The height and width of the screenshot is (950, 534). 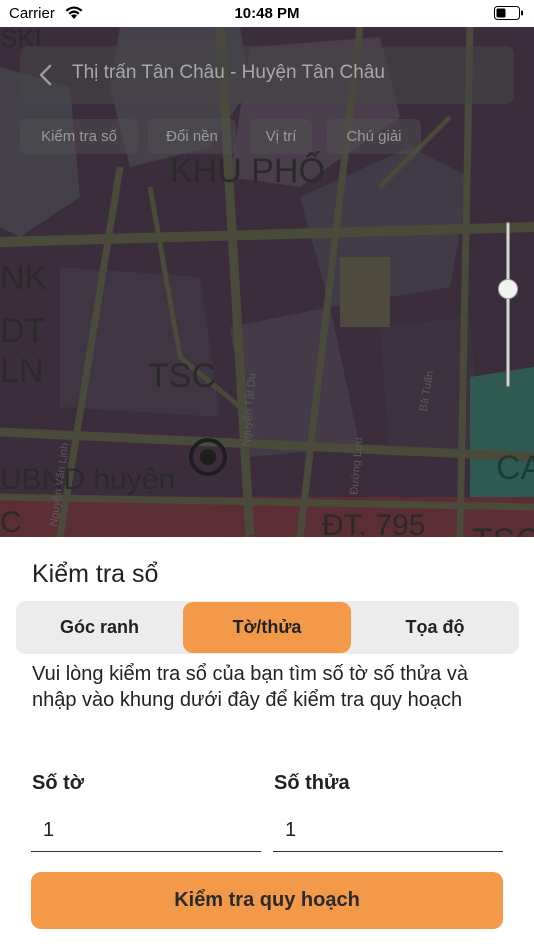 I want to click on so-thua-input, so click(x=388, y=831).